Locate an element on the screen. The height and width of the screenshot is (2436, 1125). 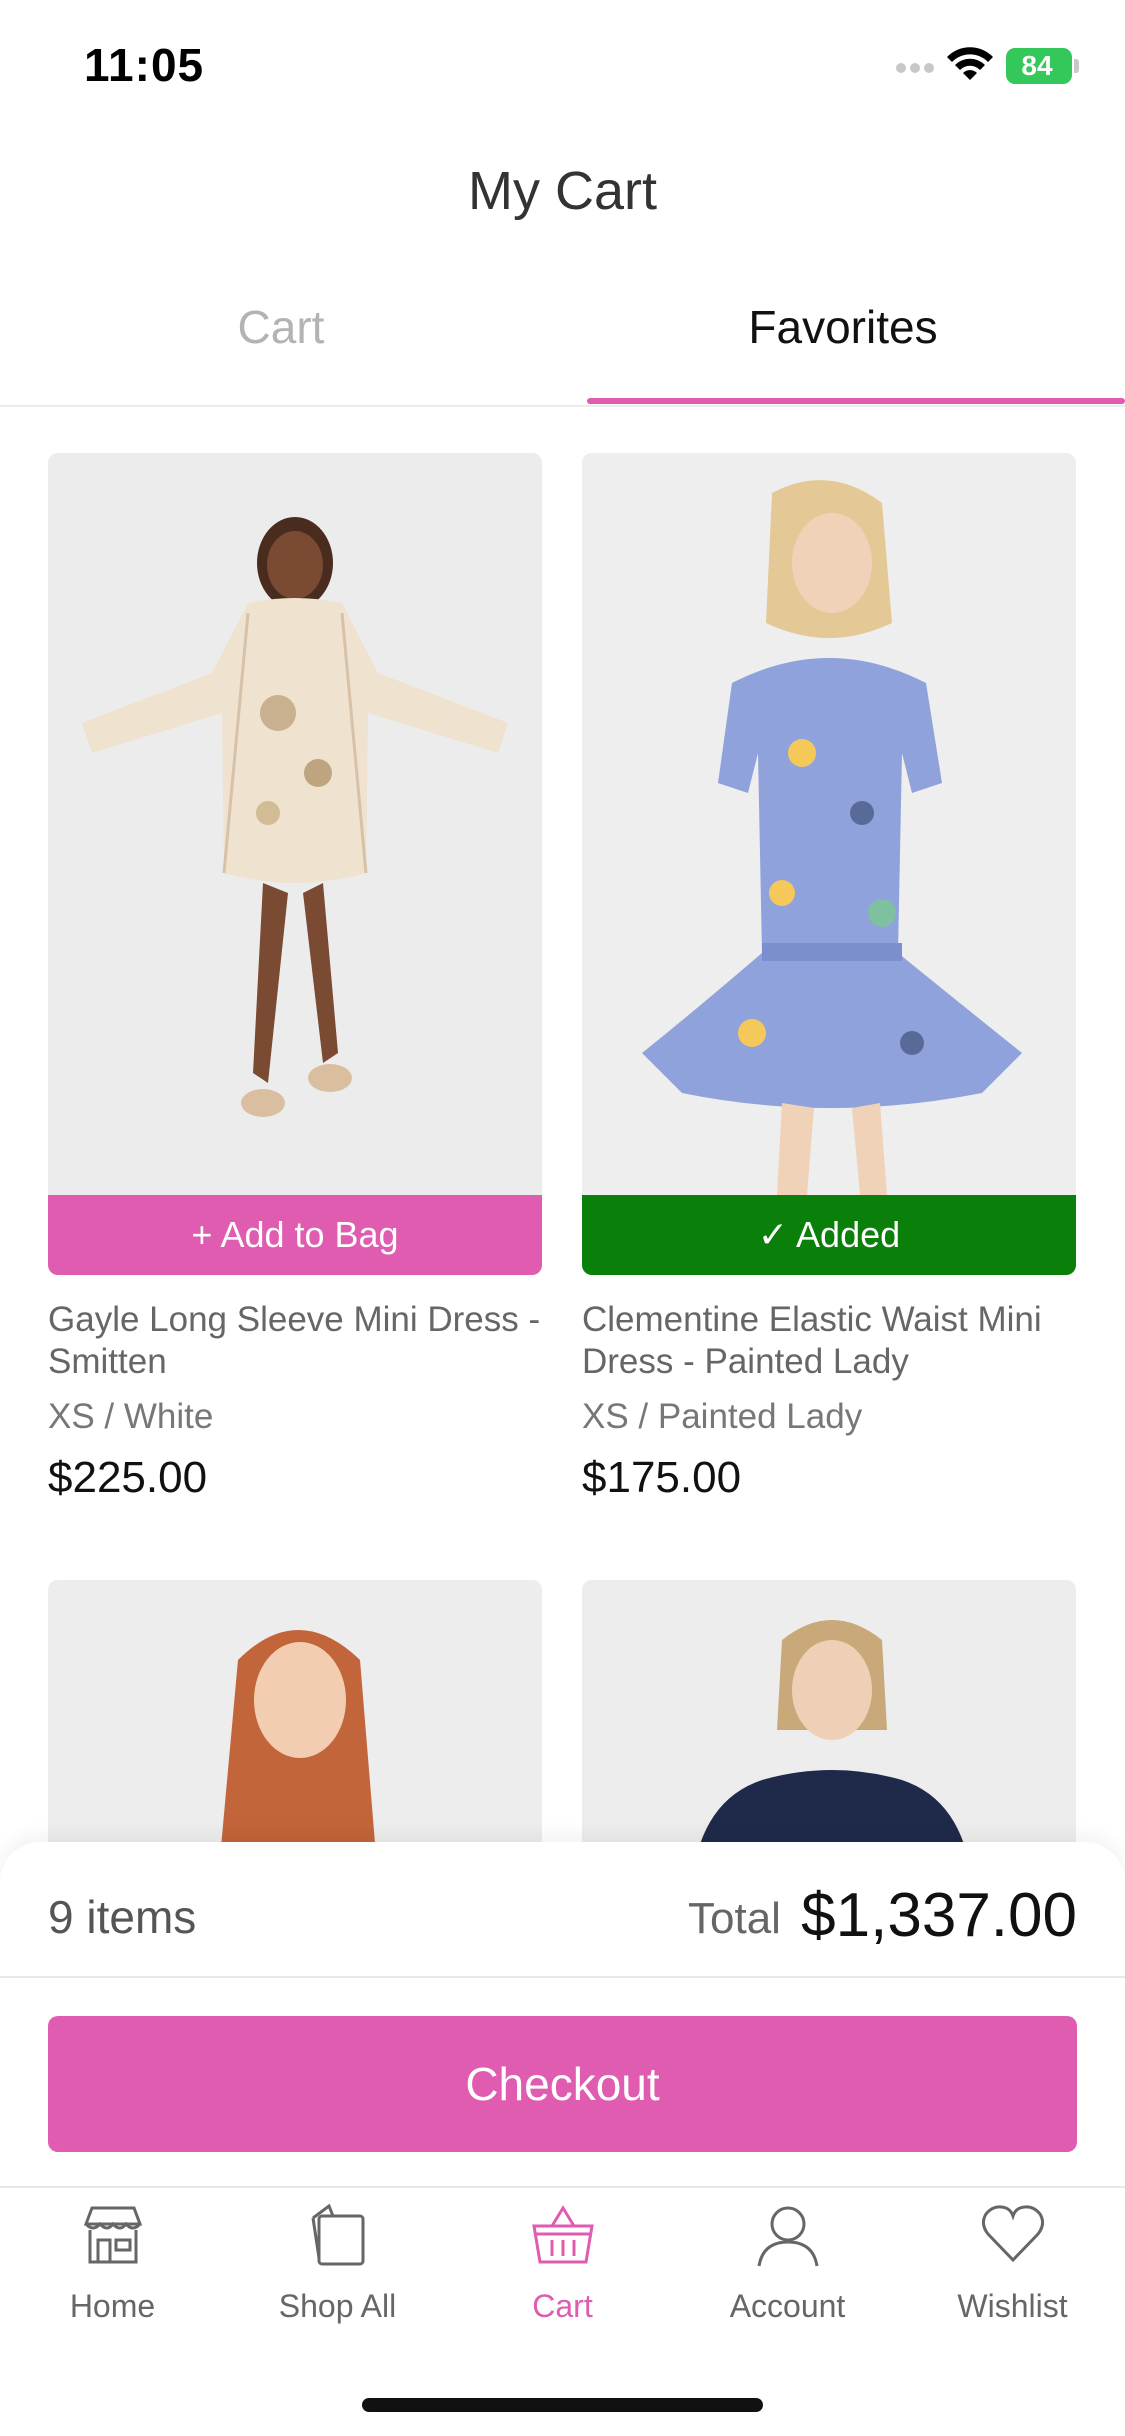
added-button: ✓ Added is located at coordinates (829, 1235).